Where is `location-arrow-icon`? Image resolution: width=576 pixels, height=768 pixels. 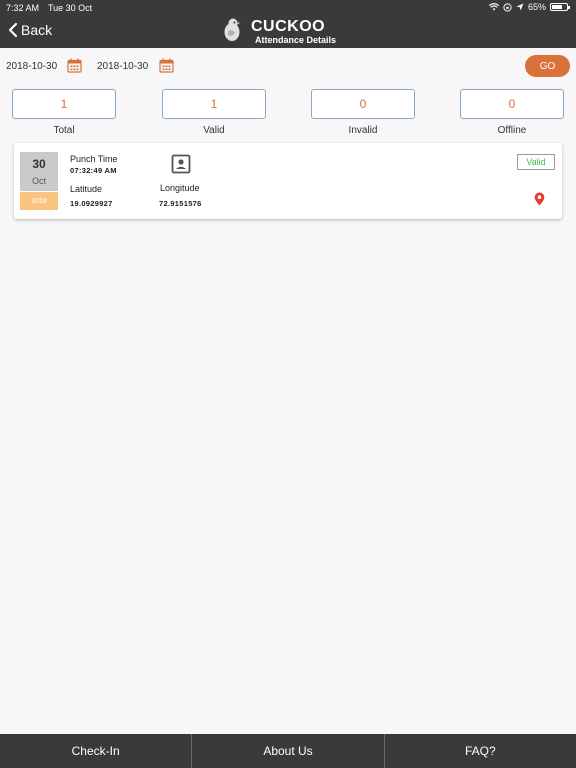 location-arrow-icon is located at coordinates (520, 7).